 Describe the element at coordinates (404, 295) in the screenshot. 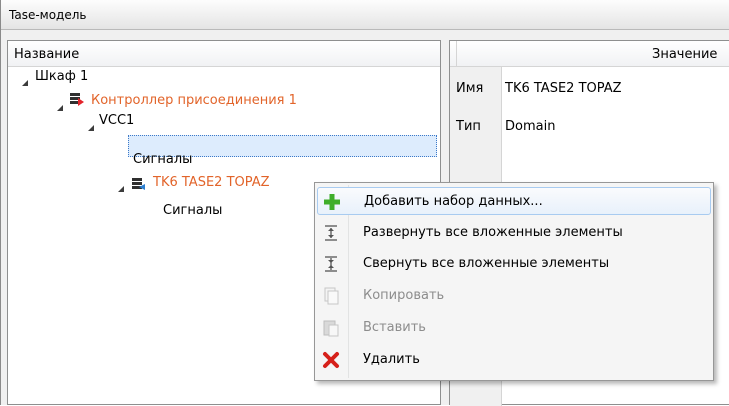

I see `menu-item-label: Копировать` at that location.